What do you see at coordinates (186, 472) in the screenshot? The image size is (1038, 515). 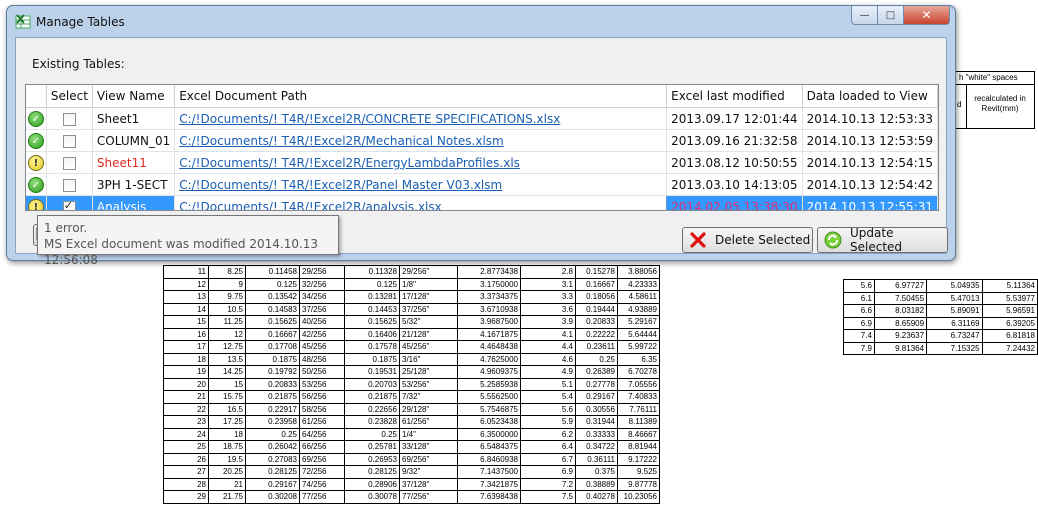 I see `sheet-cell: 27` at bounding box center [186, 472].